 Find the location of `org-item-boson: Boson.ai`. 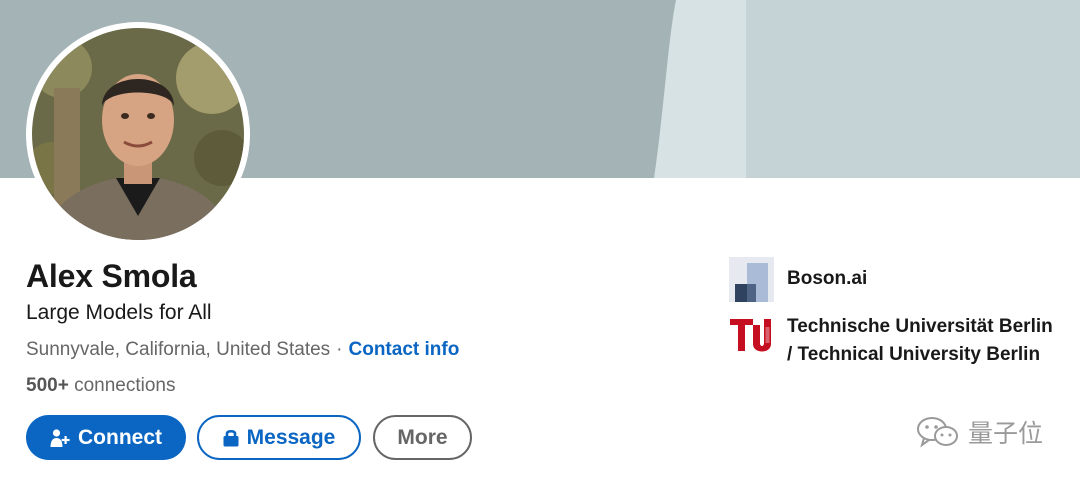

org-item-boson: Boson.ai is located at coordinates (798, 279).